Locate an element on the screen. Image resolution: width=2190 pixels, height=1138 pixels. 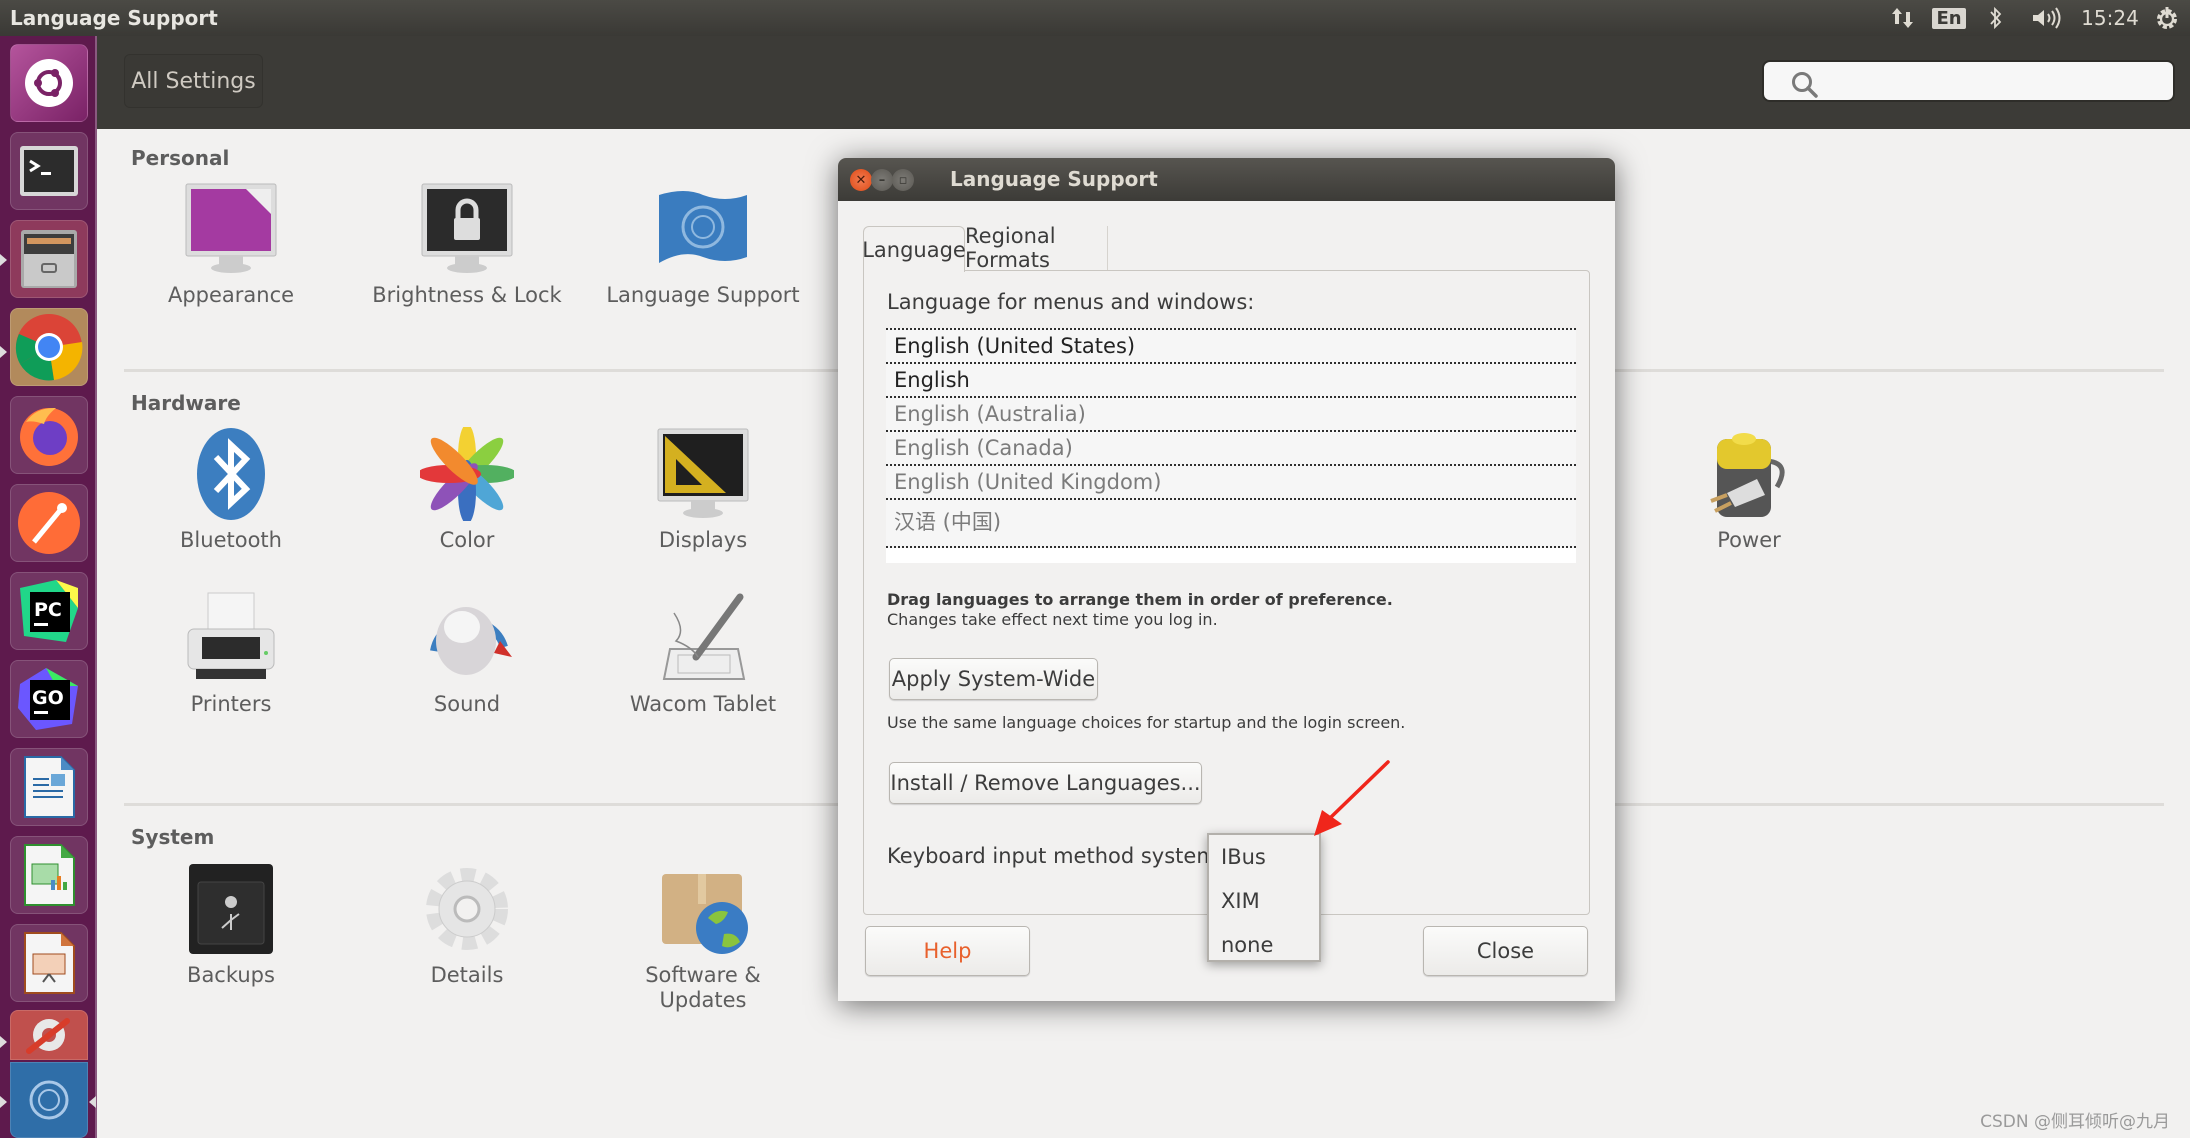
system-settings-icon is located at coordinates (48, 1036).